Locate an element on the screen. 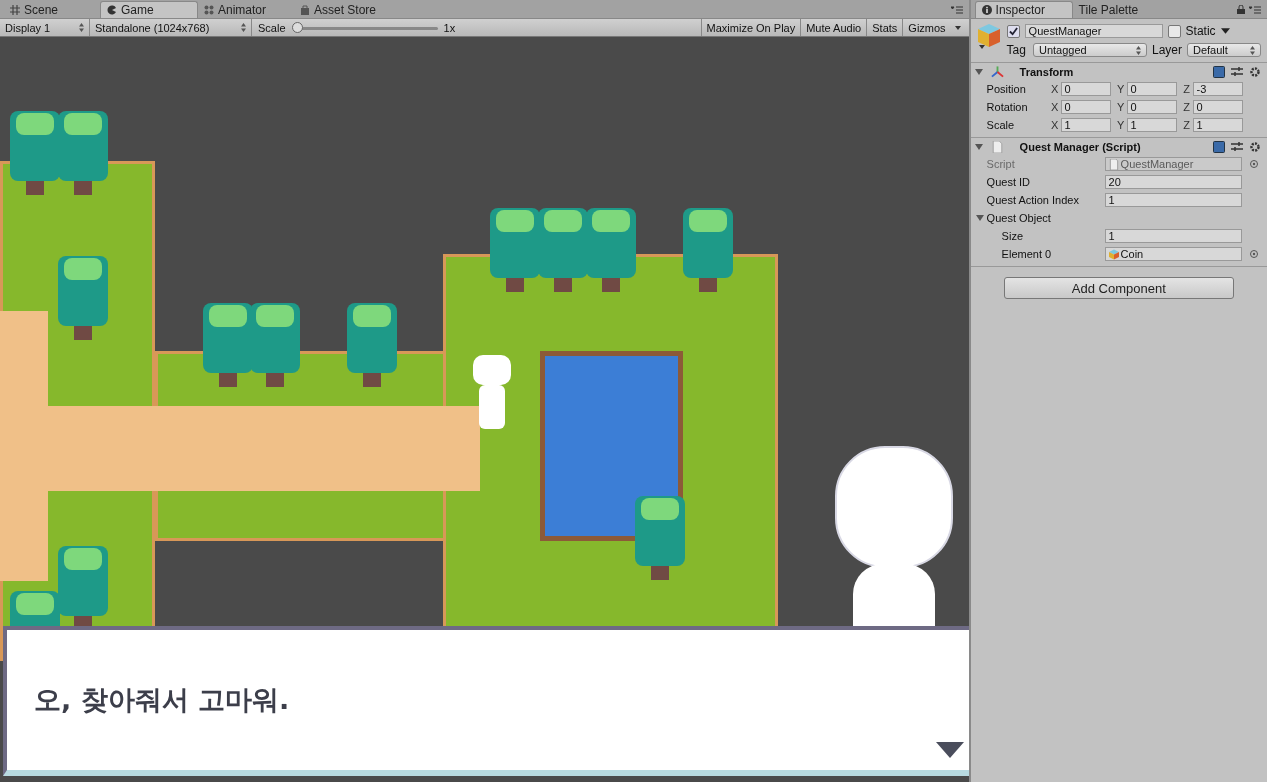 The image size is (1267, 782). resolution-dropdown: Standalone (1024x768) is located at coordinates (171, 27).